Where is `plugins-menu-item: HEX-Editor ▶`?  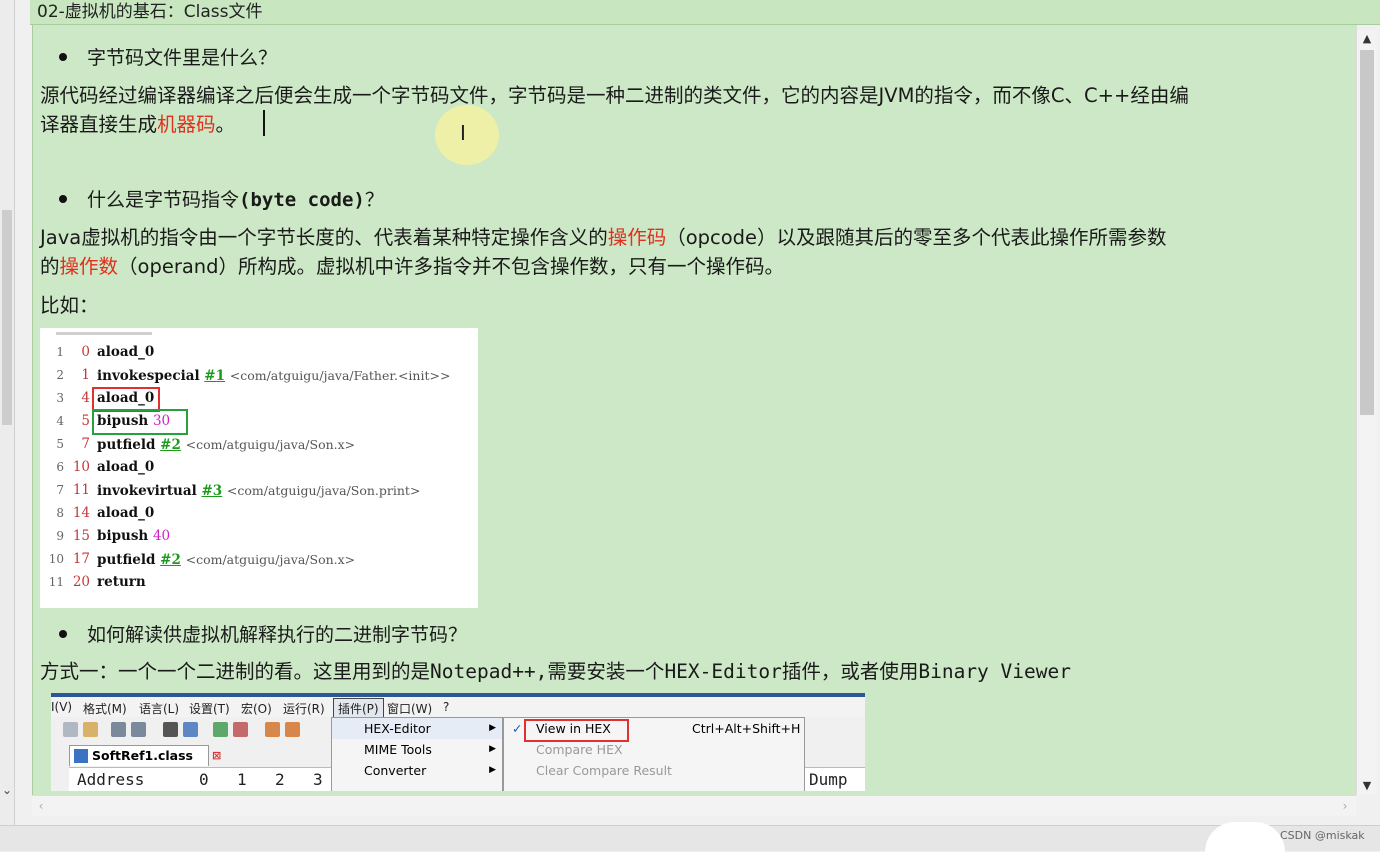 plugins-menu-item: HEX-Editor ▶ is located at coordinates (417, 728).